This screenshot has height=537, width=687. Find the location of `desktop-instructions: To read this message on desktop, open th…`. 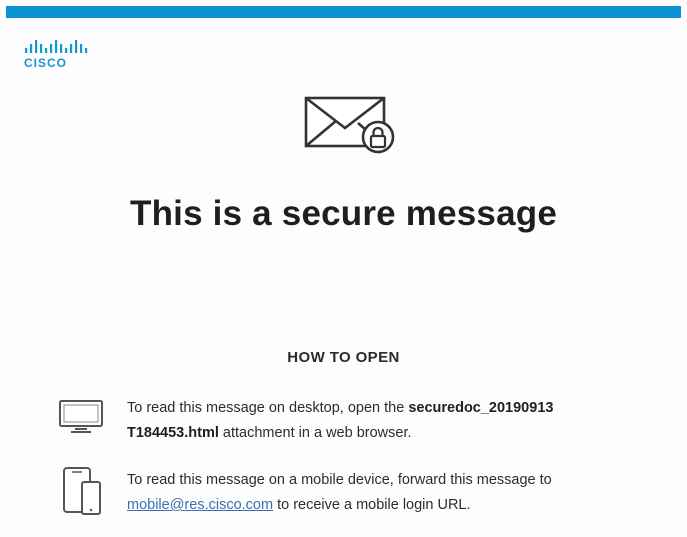

desktop-instructions: To read this message on desktop, open th… is located at coordinates (401, 421).